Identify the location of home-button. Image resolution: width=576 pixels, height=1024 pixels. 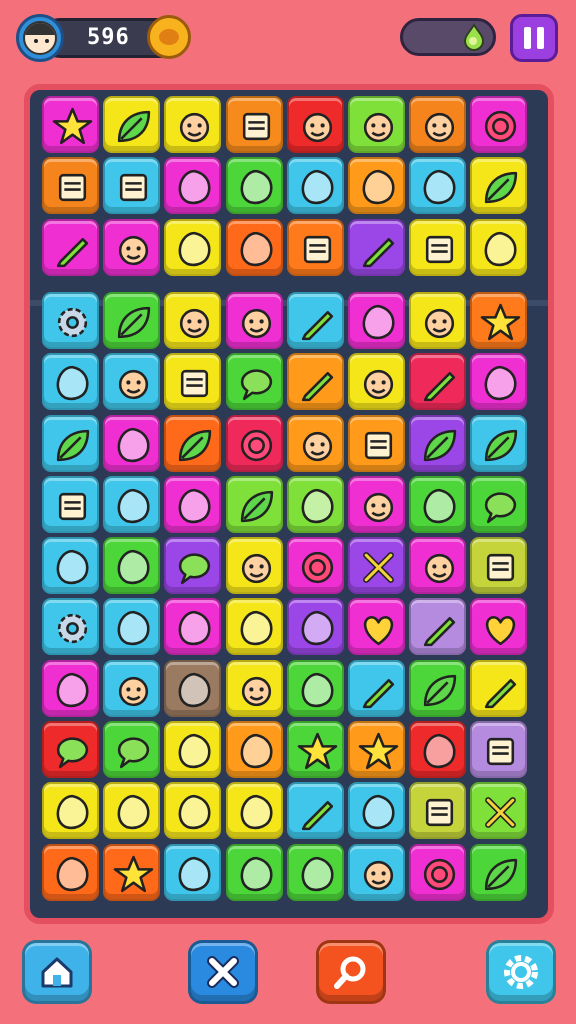
(57, 972).